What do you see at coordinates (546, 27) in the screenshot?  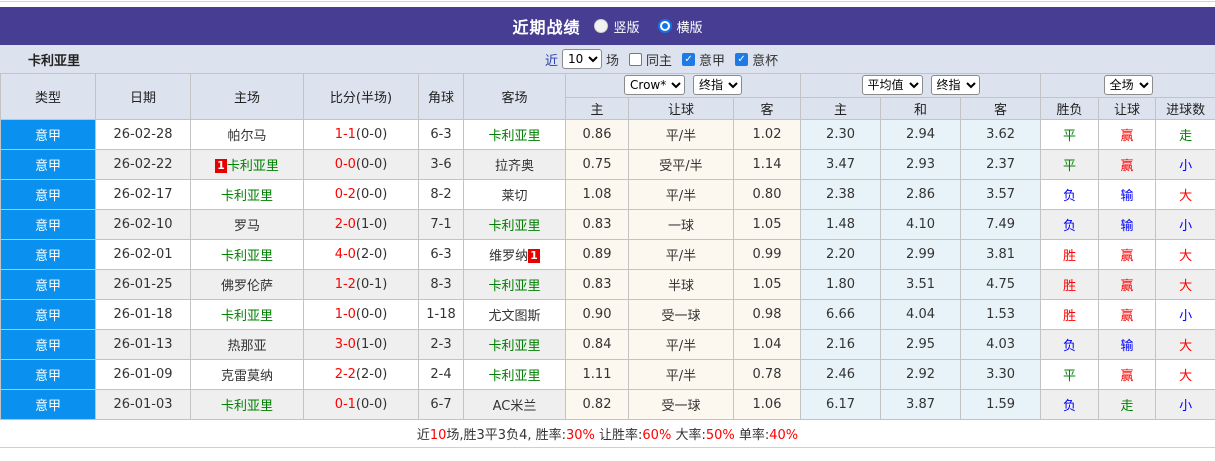 I see `page-title: 近期战绩` at bounding box center [546, 27].